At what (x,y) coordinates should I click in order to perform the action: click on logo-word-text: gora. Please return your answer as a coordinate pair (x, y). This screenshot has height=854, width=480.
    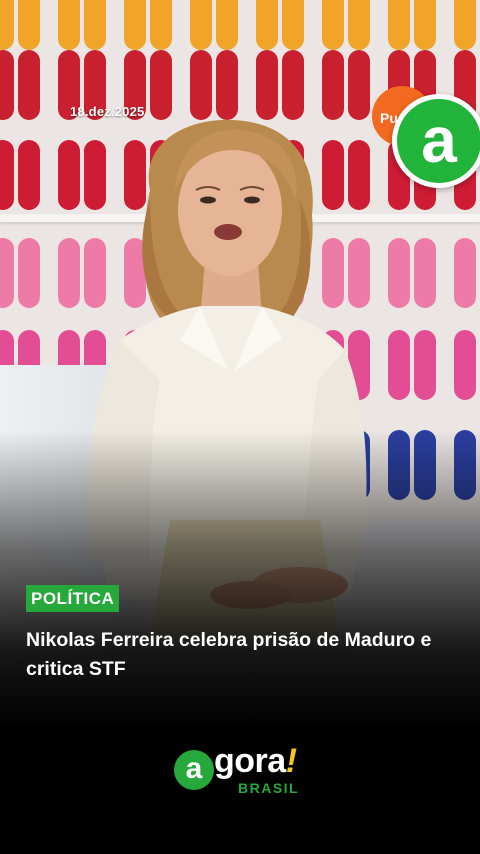
    Looking at the image, I should click on (250, 761).